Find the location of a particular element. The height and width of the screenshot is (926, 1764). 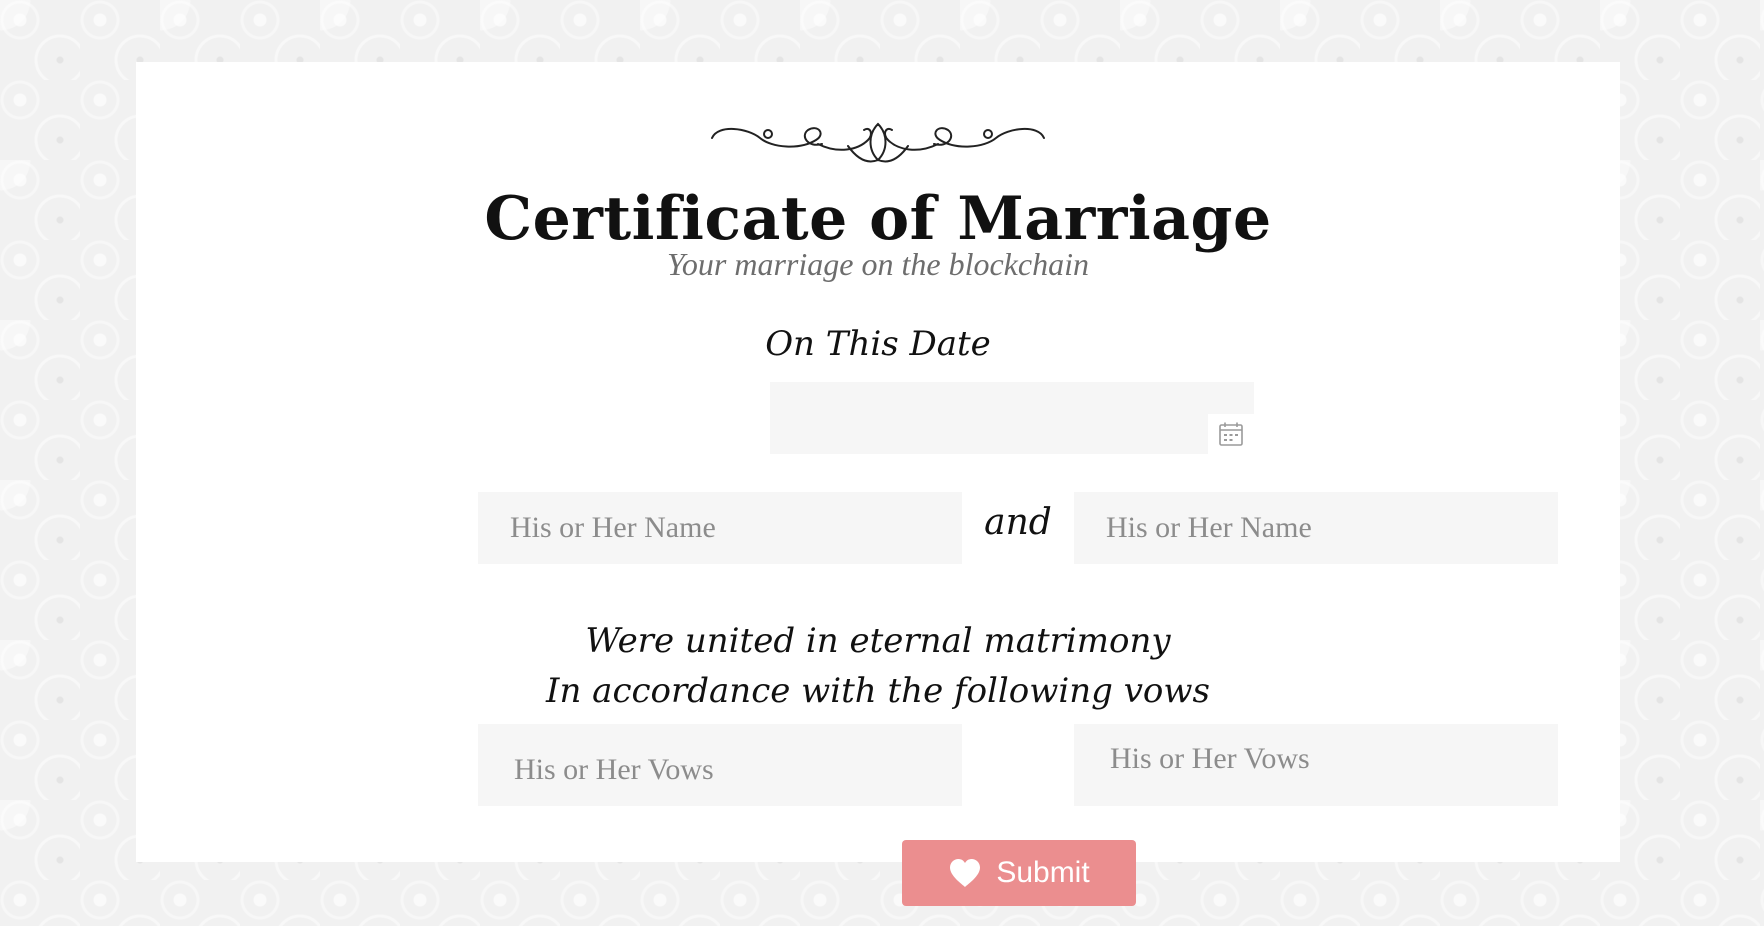

vows-intro-line-1: Were united in eternal matrimony is located at coordinates (878, 641).